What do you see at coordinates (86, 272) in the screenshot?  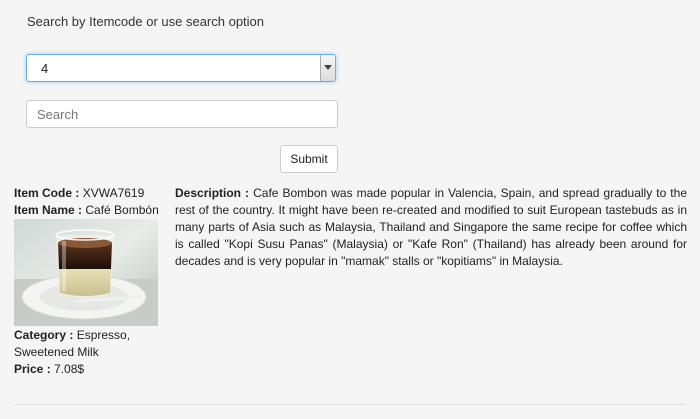 I see `product-image` at bounding box center [86, 272].